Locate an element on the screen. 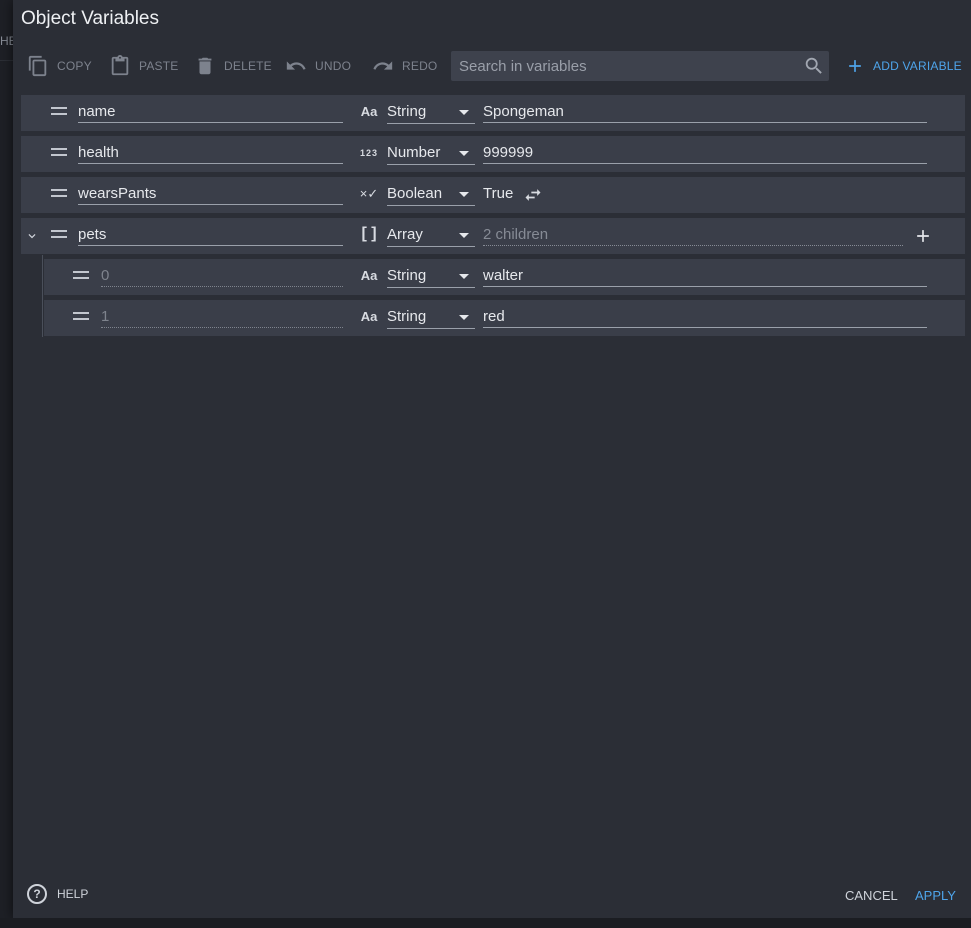 Image resolution: width=971 pixels, height=928 pixels. copy-icon is located at coordinates (37, 66).